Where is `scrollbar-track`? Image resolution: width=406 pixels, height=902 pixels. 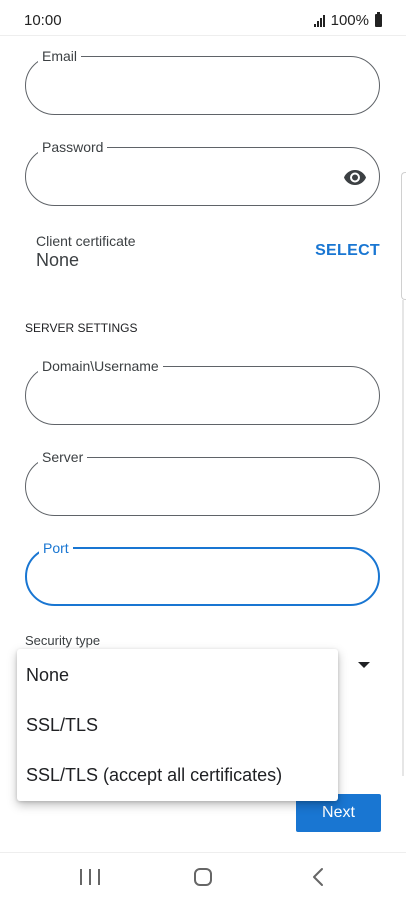 scrollbar-track is located at coordinates (403, 538).